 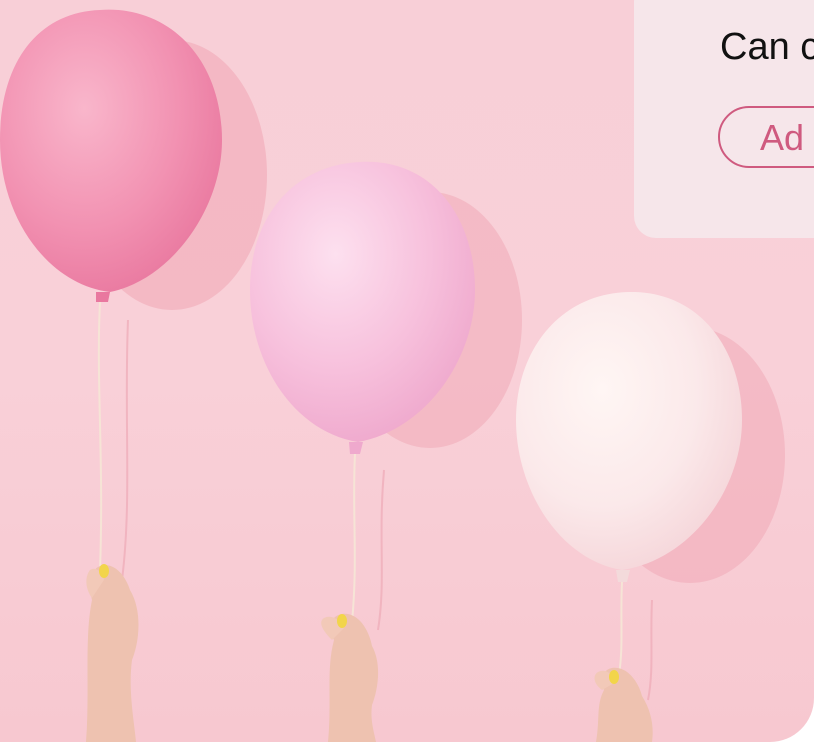 I want to click on promo-card: Can c Ad, so click(x=724, y=119).